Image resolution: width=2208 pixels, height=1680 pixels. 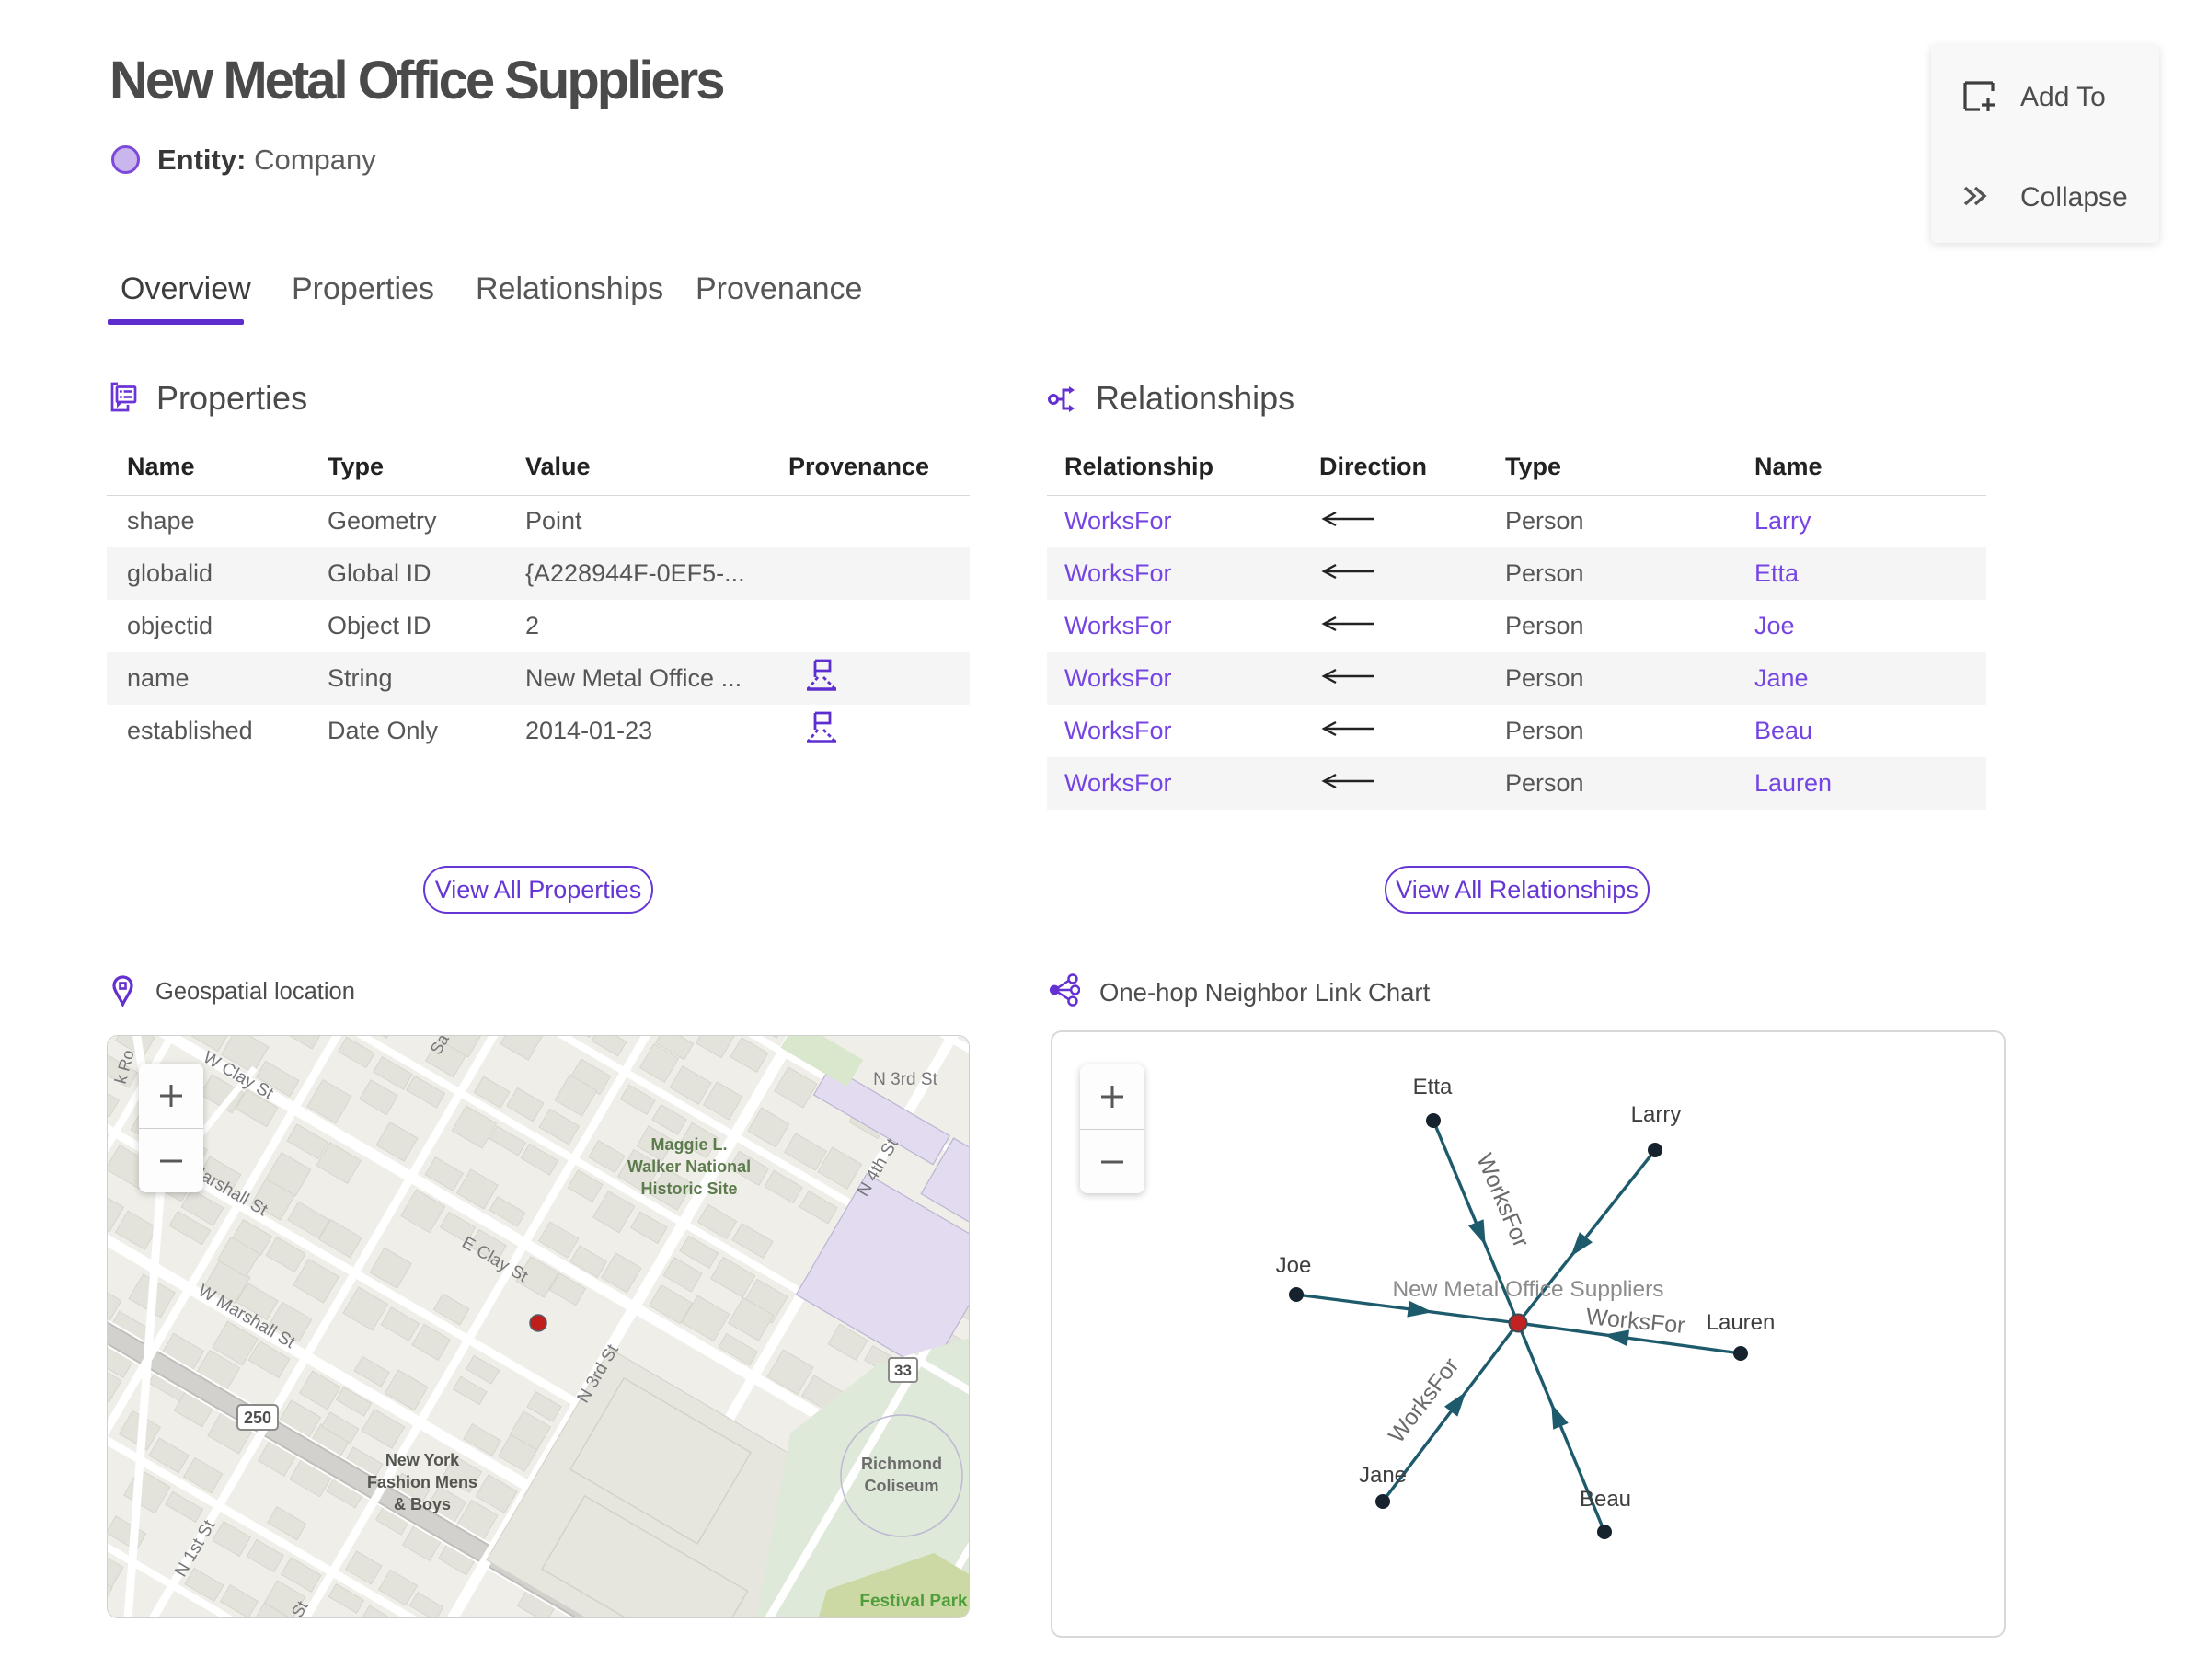 What do you see at coordinates (905, 1079) in the screenshot?
I see `svg-text: N 3rd St` at bounding box center [905, 1079].